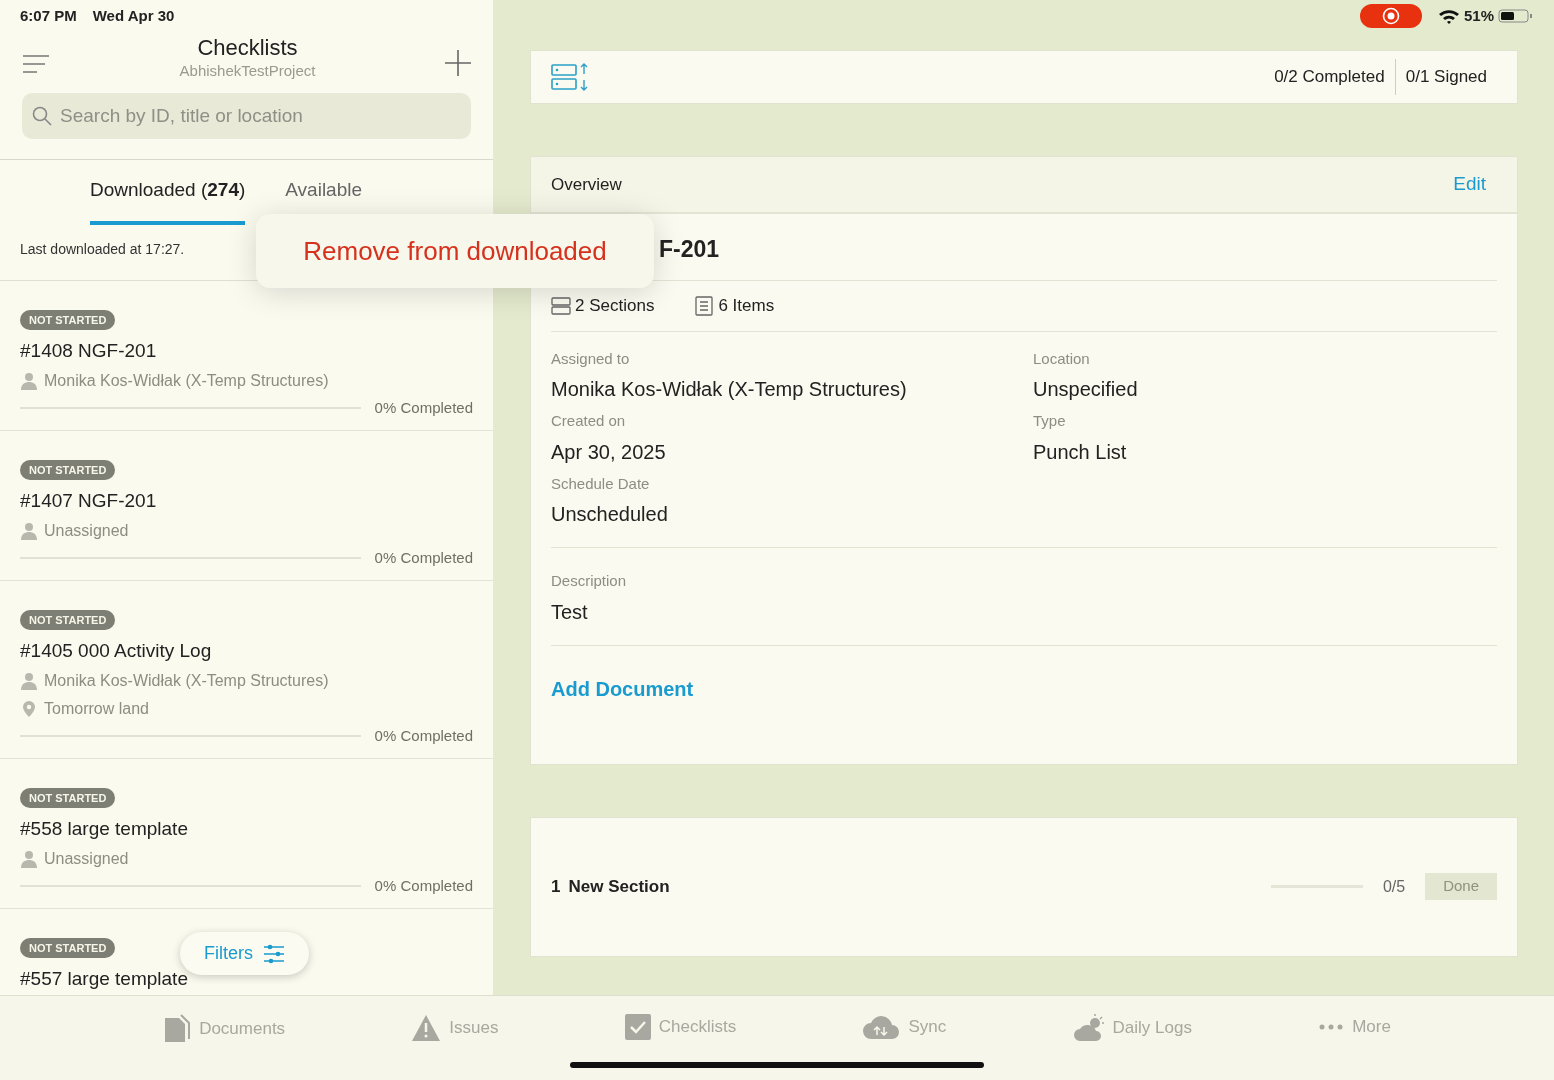 The image size is (1554, 1080). I want to click on cloud-sun-icon, so click(1088, 1028).